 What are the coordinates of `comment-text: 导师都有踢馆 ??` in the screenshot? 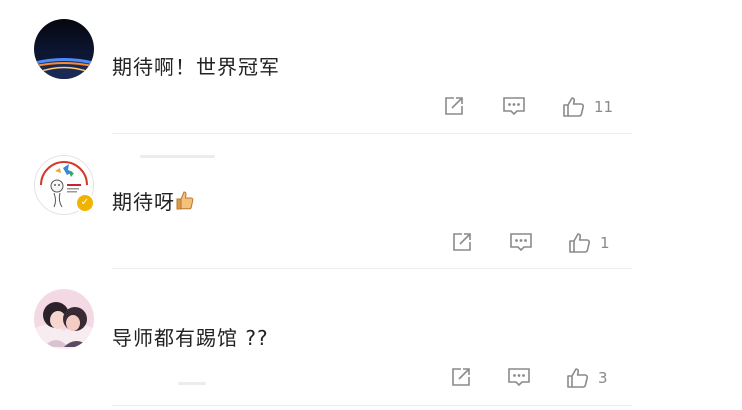 It's located at (190, 338).